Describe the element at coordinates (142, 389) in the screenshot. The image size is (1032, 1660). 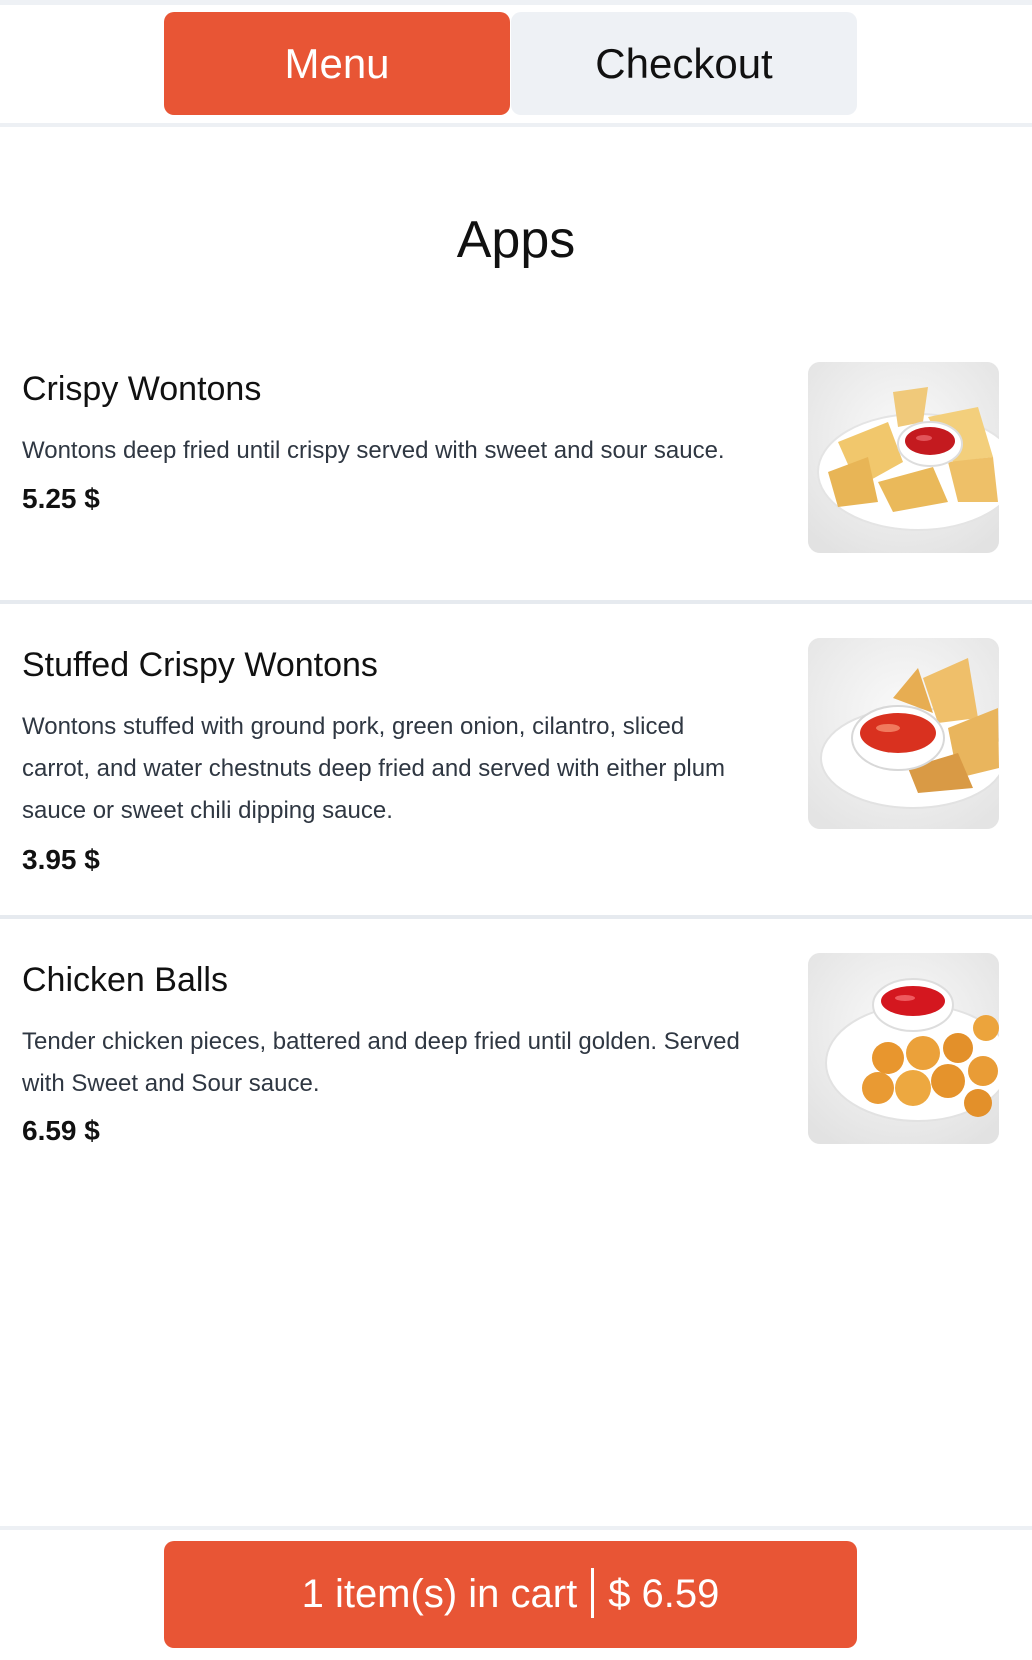
I see `item-name: Crispy Wontons` at that location.